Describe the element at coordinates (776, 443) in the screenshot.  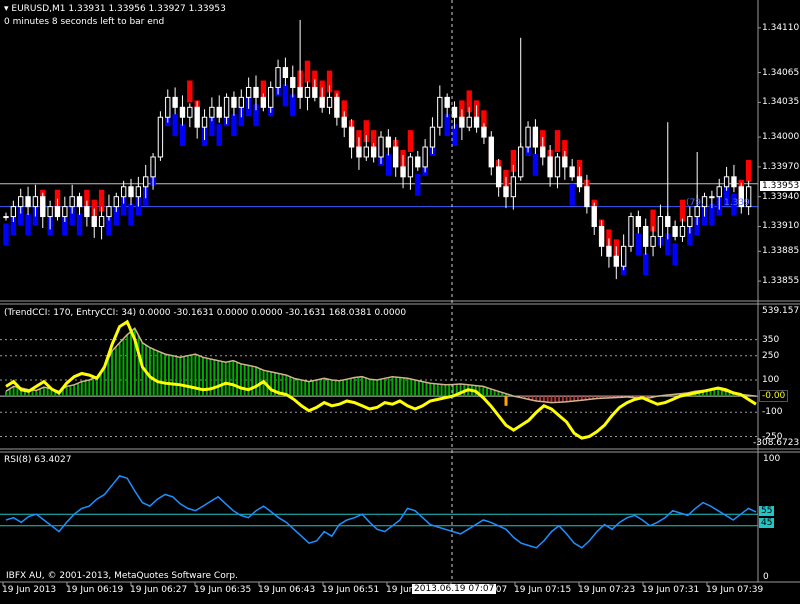
I see `cci-bottom-value: -308.6723` at that location.